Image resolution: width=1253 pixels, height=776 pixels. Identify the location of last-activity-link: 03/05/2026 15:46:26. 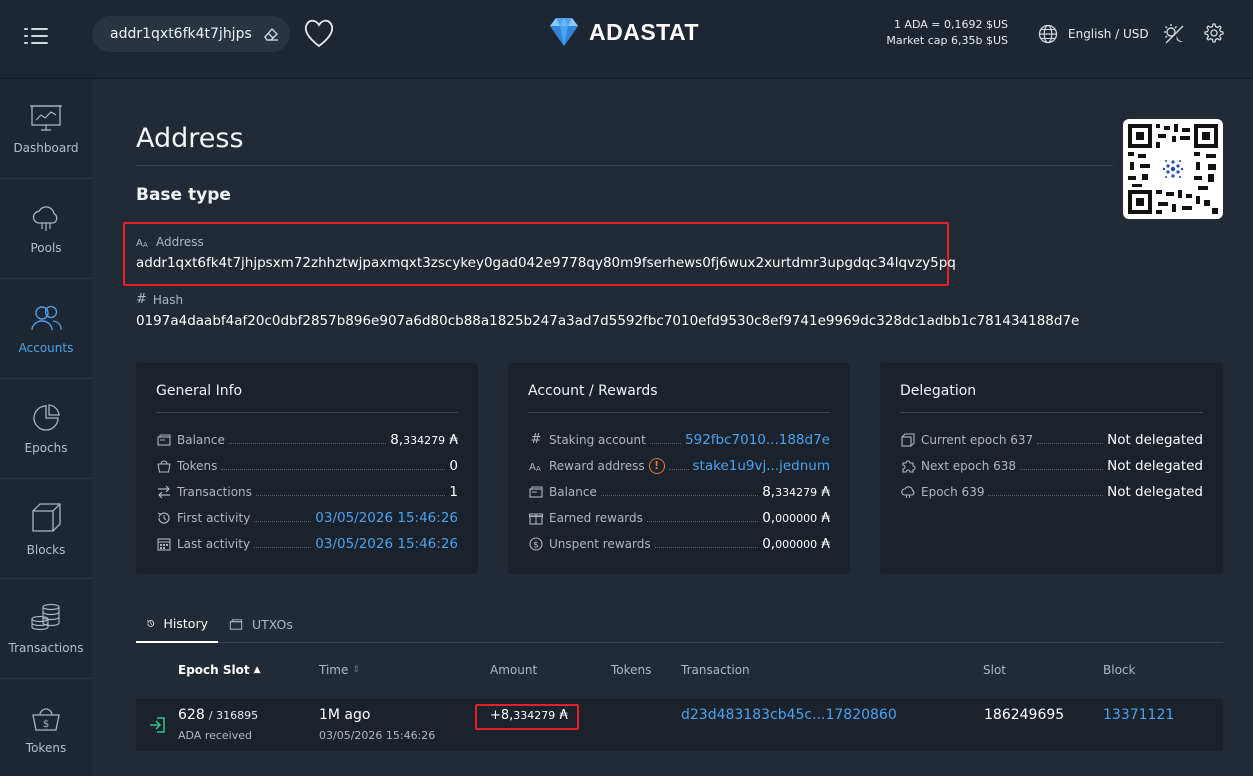
(386, 544).